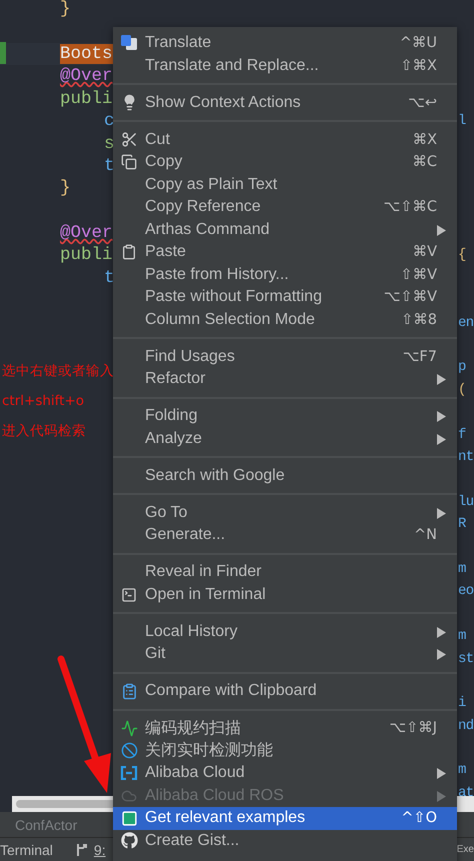 The image size is (474, 861). Describe the element at coordinates (285, 751) in the screenshot. I see `menu-item: 关闭实时检测功能` at that location.